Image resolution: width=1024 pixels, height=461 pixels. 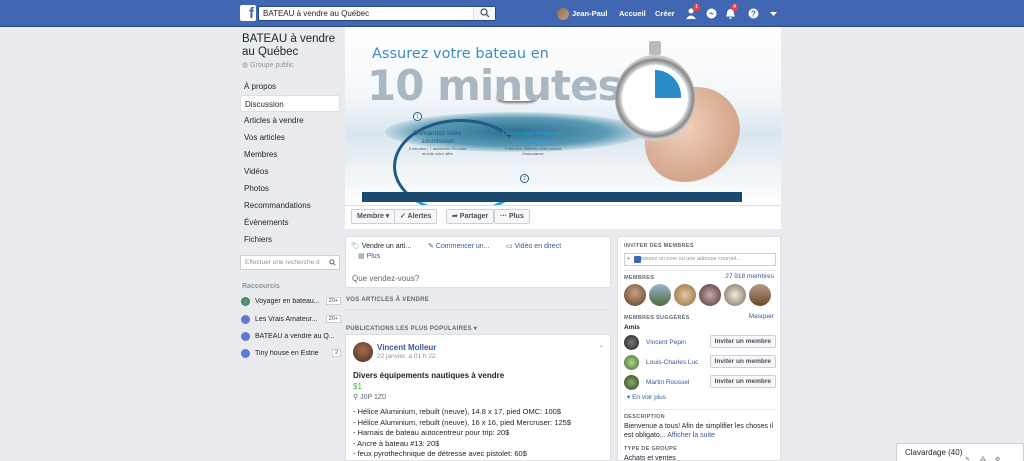 What do you see at coordinates (667, 382) in the screenshot?
I see `suggested-member-name: Martin Roussel` at bounding box center [667, 382].